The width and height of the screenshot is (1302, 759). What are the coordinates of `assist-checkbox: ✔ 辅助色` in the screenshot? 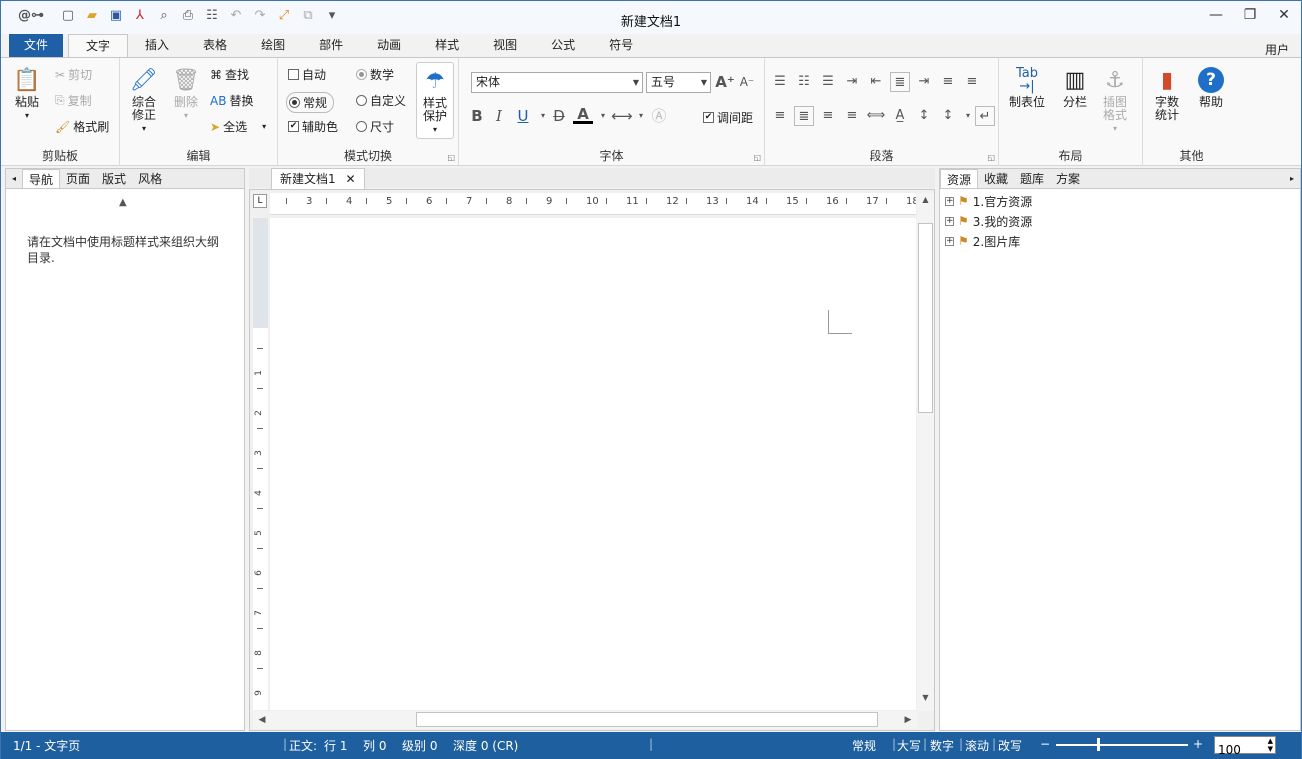 It's located at (313, 126).